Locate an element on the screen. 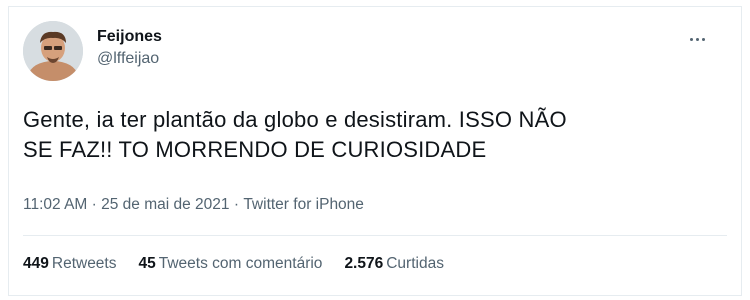 The width and height of the screenshot is (750, 300). avatar-photo is located at coordinates (53, 51).